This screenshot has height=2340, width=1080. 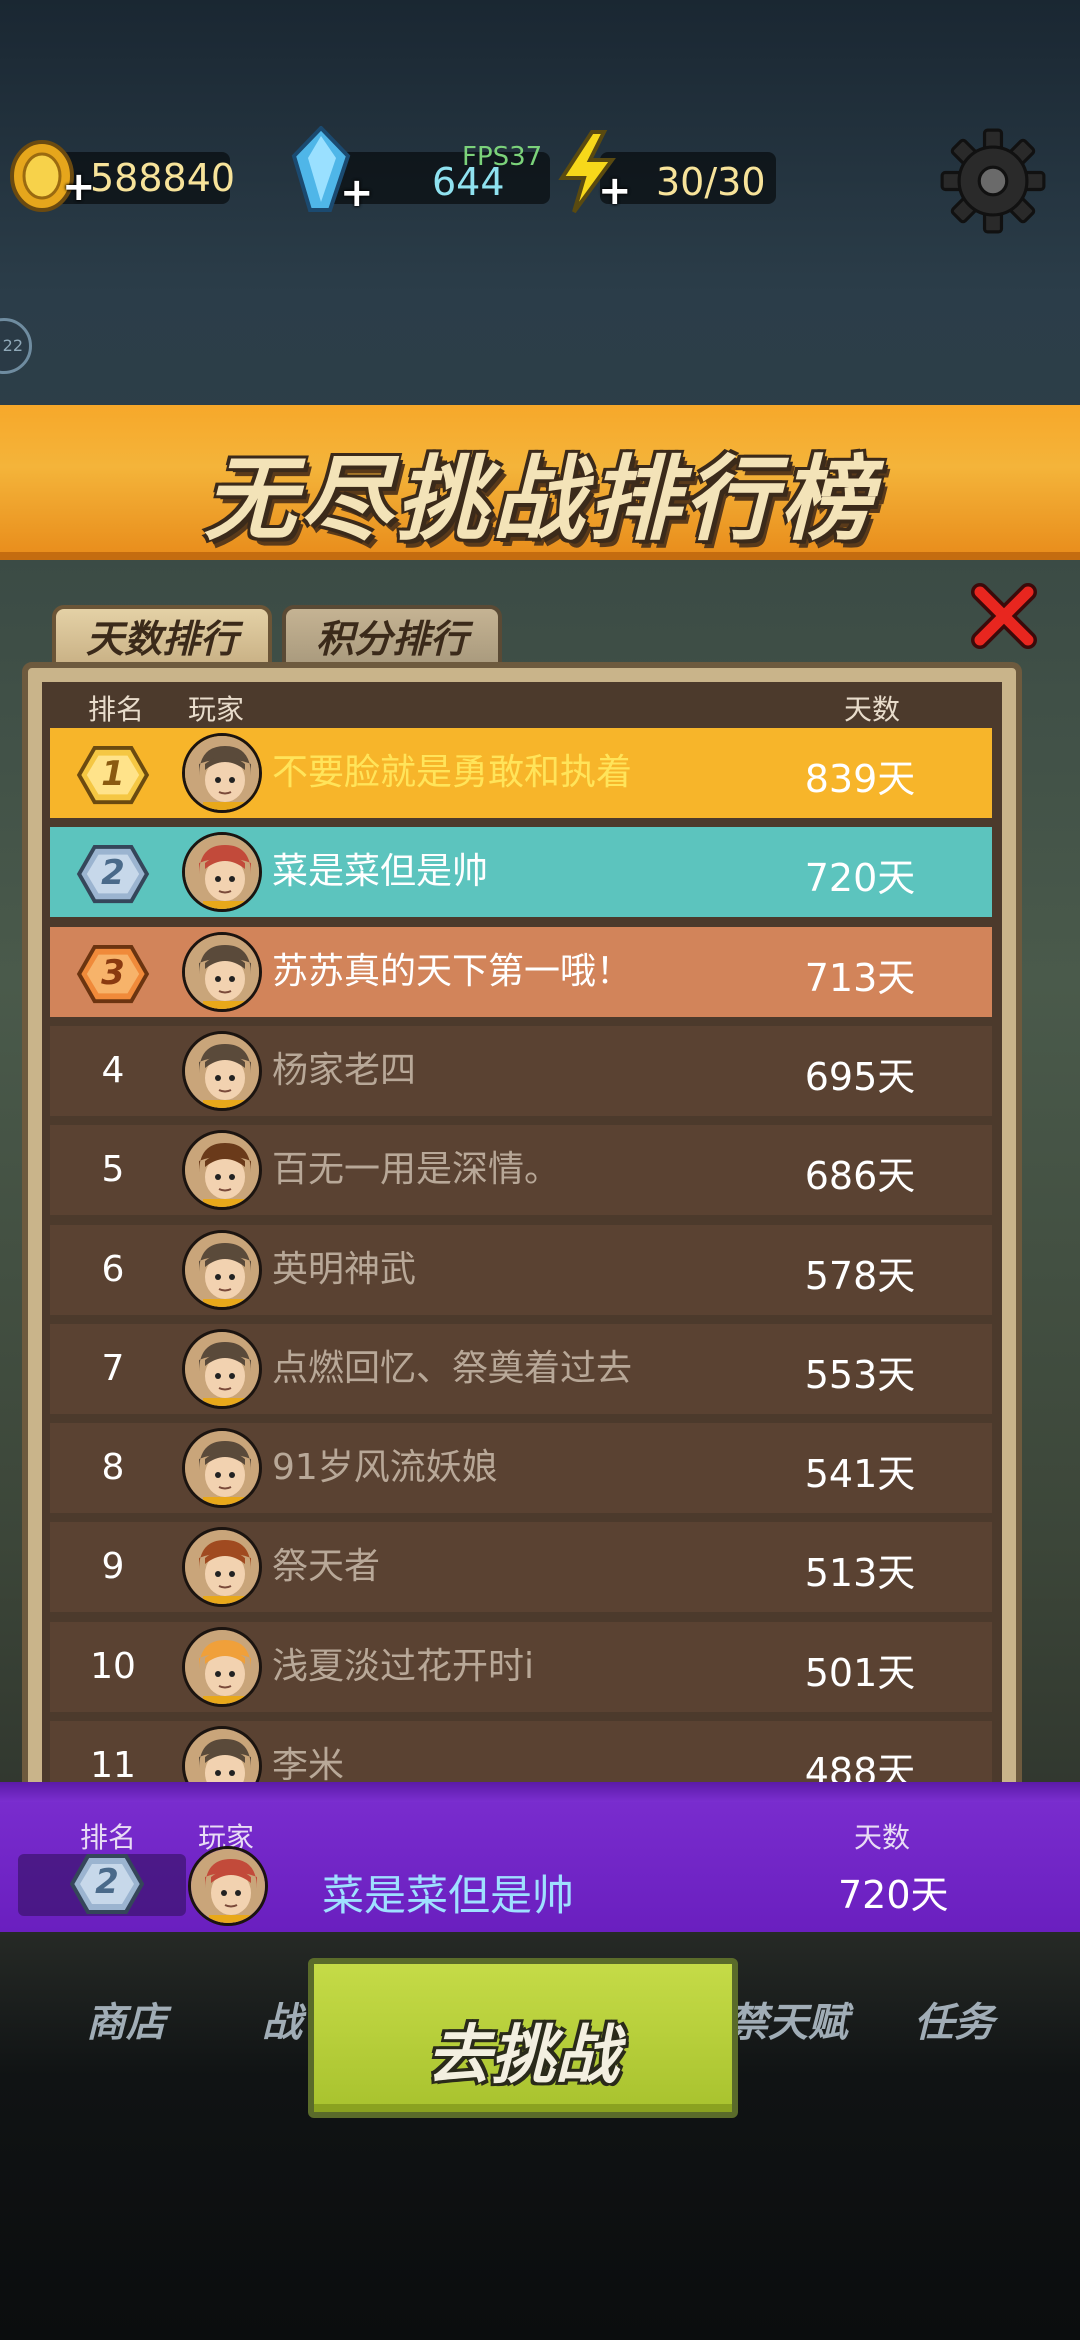 What do you see at coordinates (860, 1076) in the screenshot?
I see `days-value: 695天` at bounding box center [860, 1076].